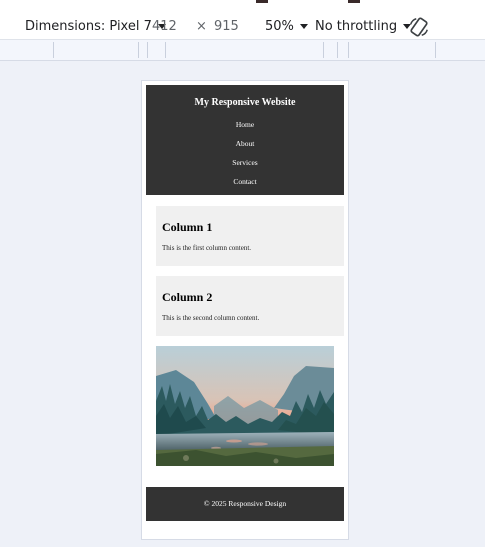 This screenshot has width=485, height=547. What do you see at coordinates (245, 143) in the screenshot?
I see `nav-link-about: About` at bounding box center [245, 143].